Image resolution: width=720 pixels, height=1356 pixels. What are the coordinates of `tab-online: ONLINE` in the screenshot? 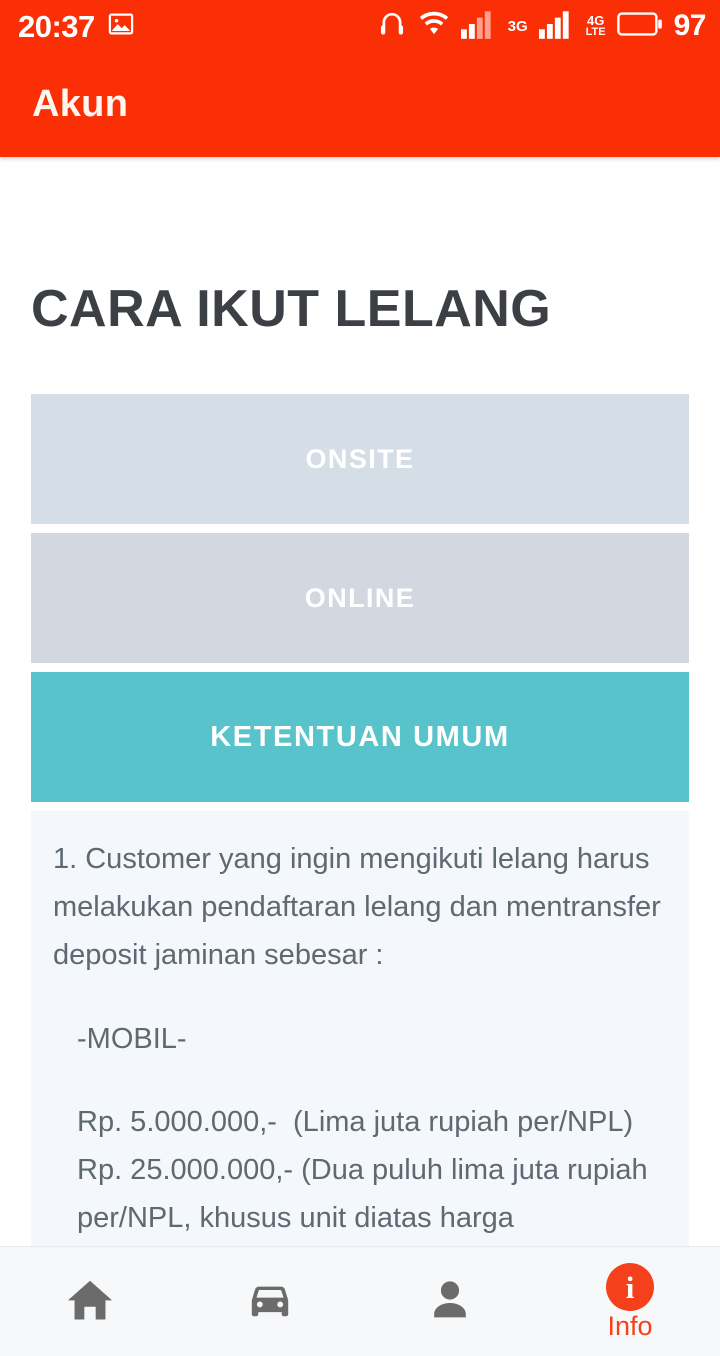 It's located at (360, 598).